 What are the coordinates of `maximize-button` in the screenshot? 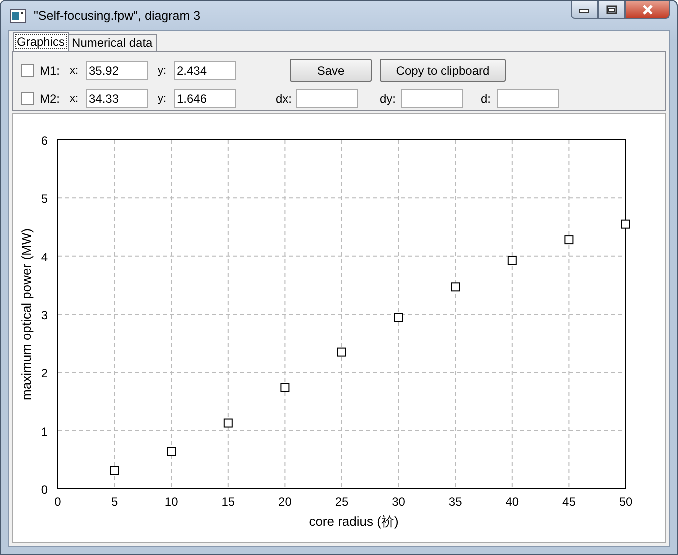 It's located at (611, 10).